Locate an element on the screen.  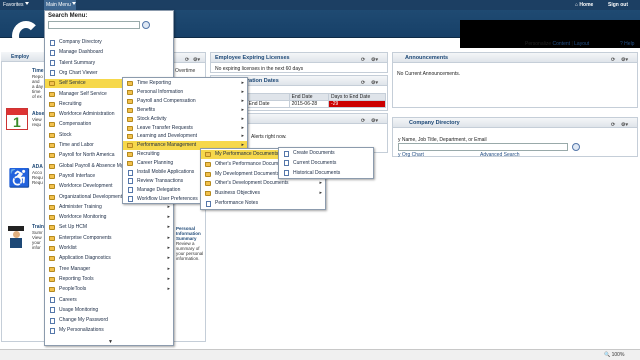
main-menu-item-label: Set Up HCM is located at coordinates (73, 227).